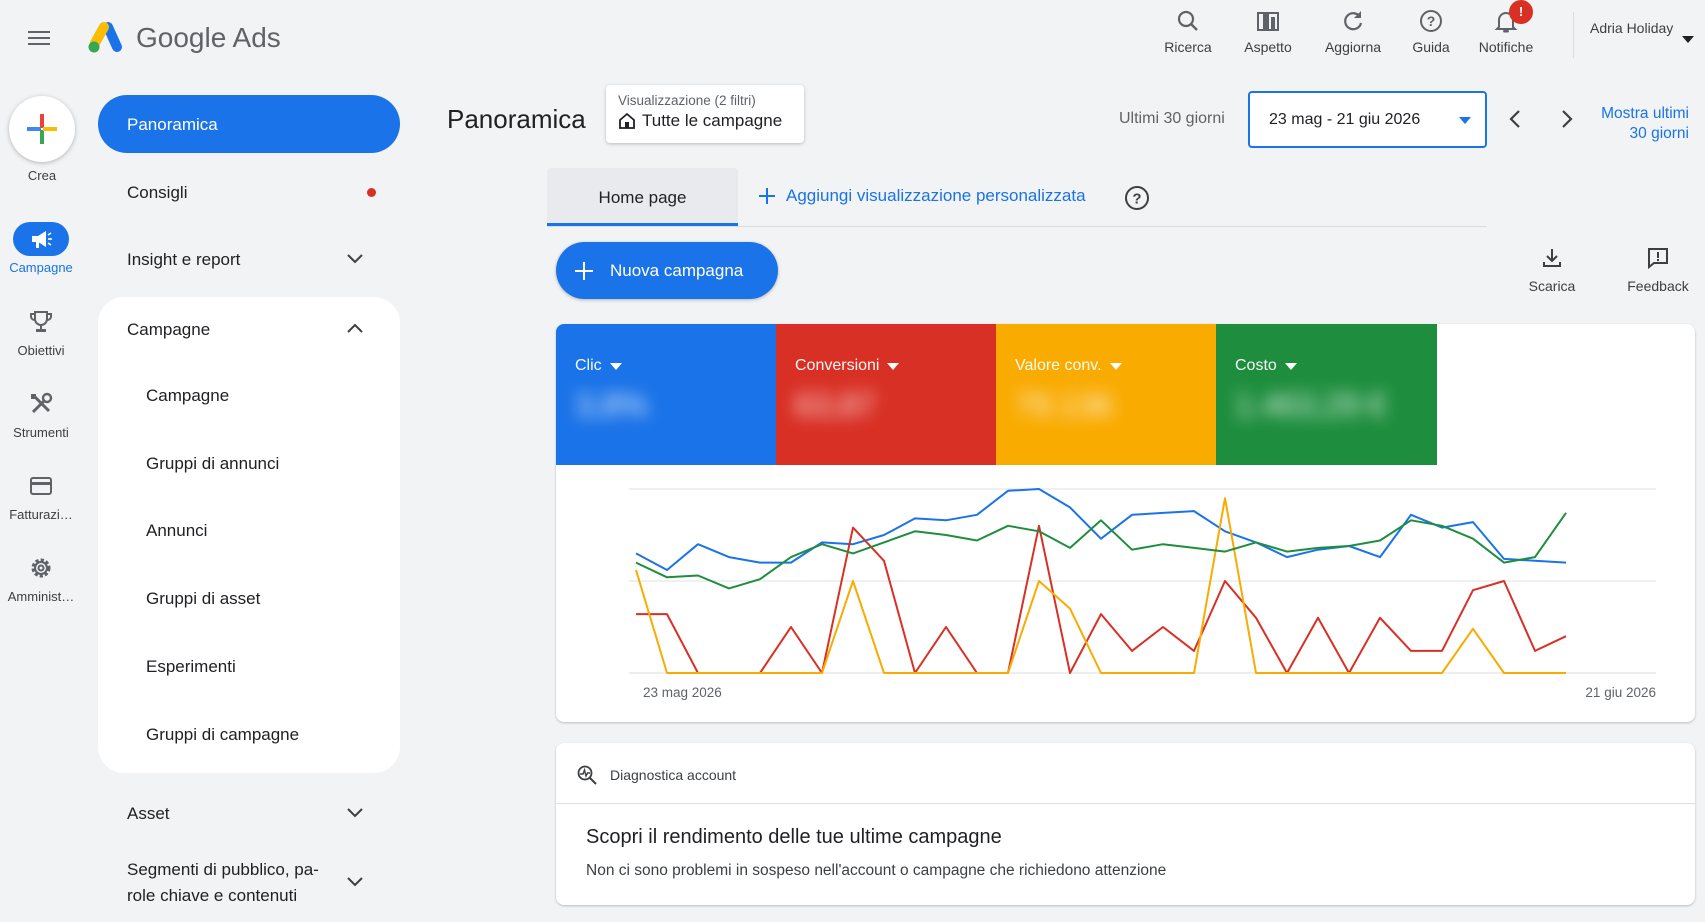  Describe the element at coordinates (767, 196) in the screenshot. I see `plus-icon` at that location.